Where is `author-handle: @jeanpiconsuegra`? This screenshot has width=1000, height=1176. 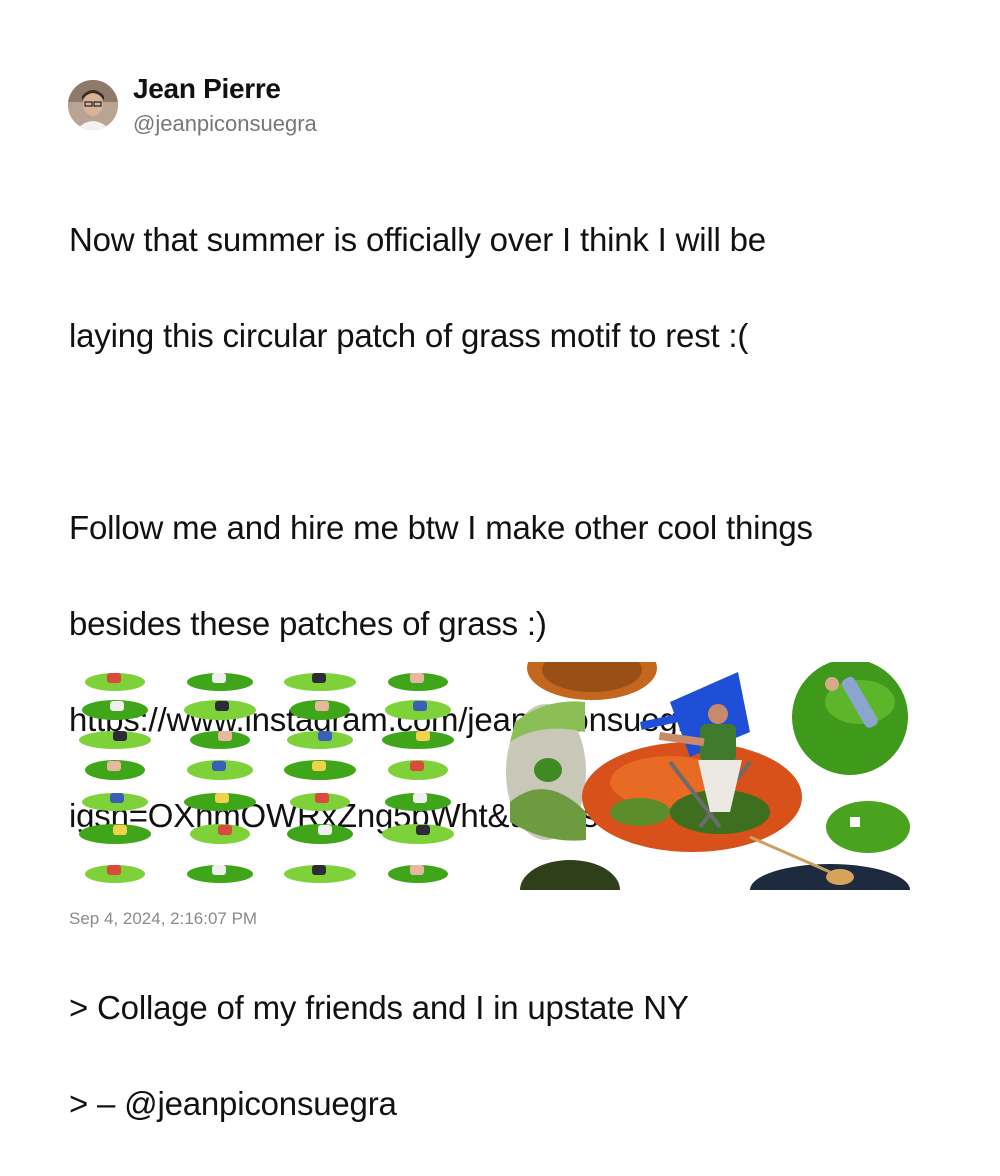
author-handle: @jeanpiconsuegra is located at coordinates (225, 124).